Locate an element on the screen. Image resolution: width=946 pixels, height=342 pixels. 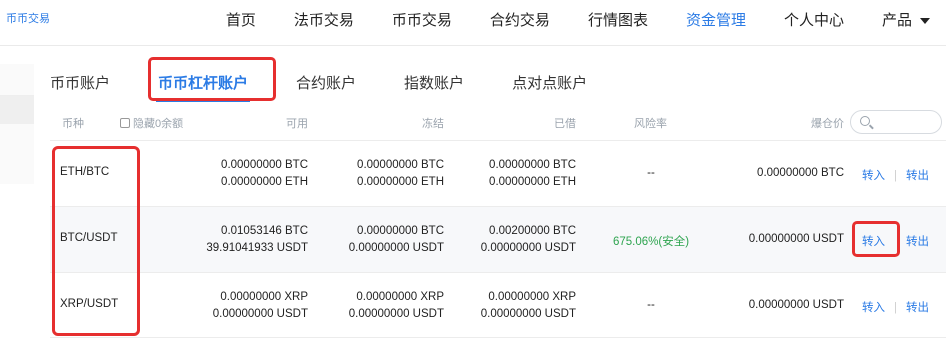
header-borrowed: 已借 is located at coordinates (565, 124).